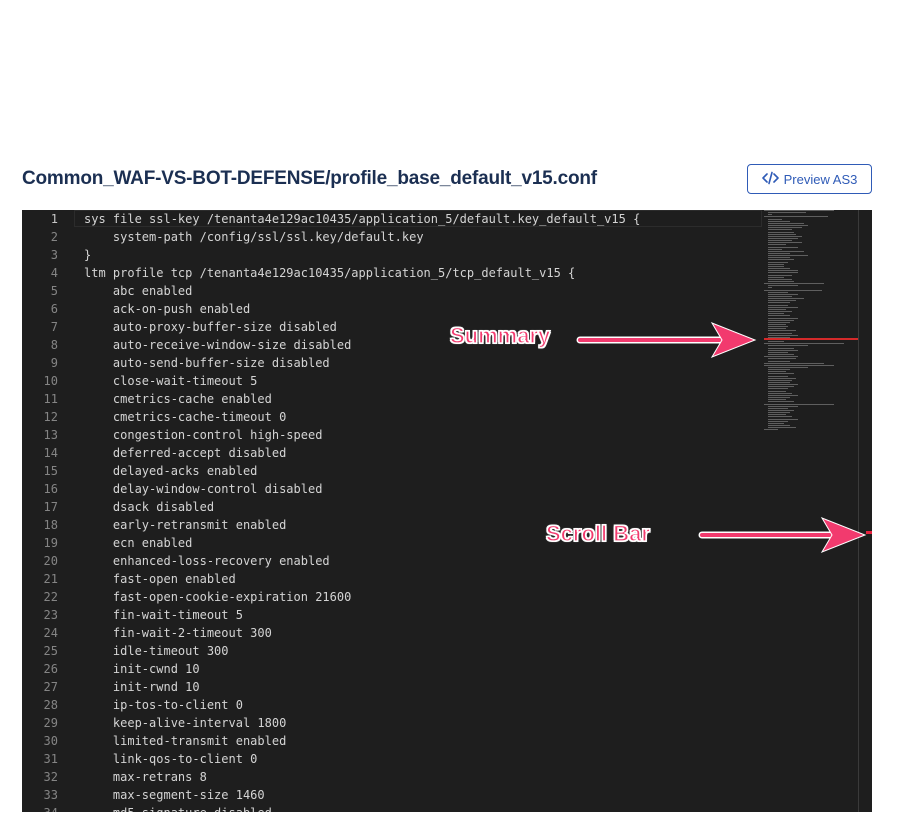 The image size is (897, 838). What do you see at coordinates (666, 340) in the screenshot?
I see `summary-arrow-icon` at bounding box center [666, 340].